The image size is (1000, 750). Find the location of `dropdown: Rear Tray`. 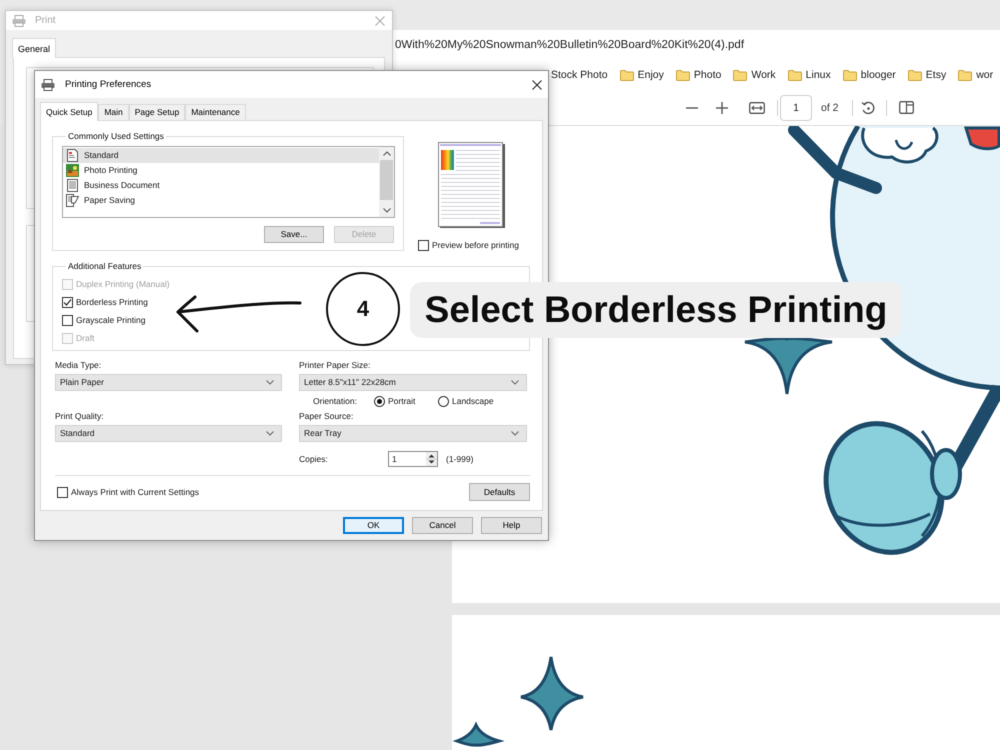

dropdown: Rear Tray is located at coordinates (413, 433).